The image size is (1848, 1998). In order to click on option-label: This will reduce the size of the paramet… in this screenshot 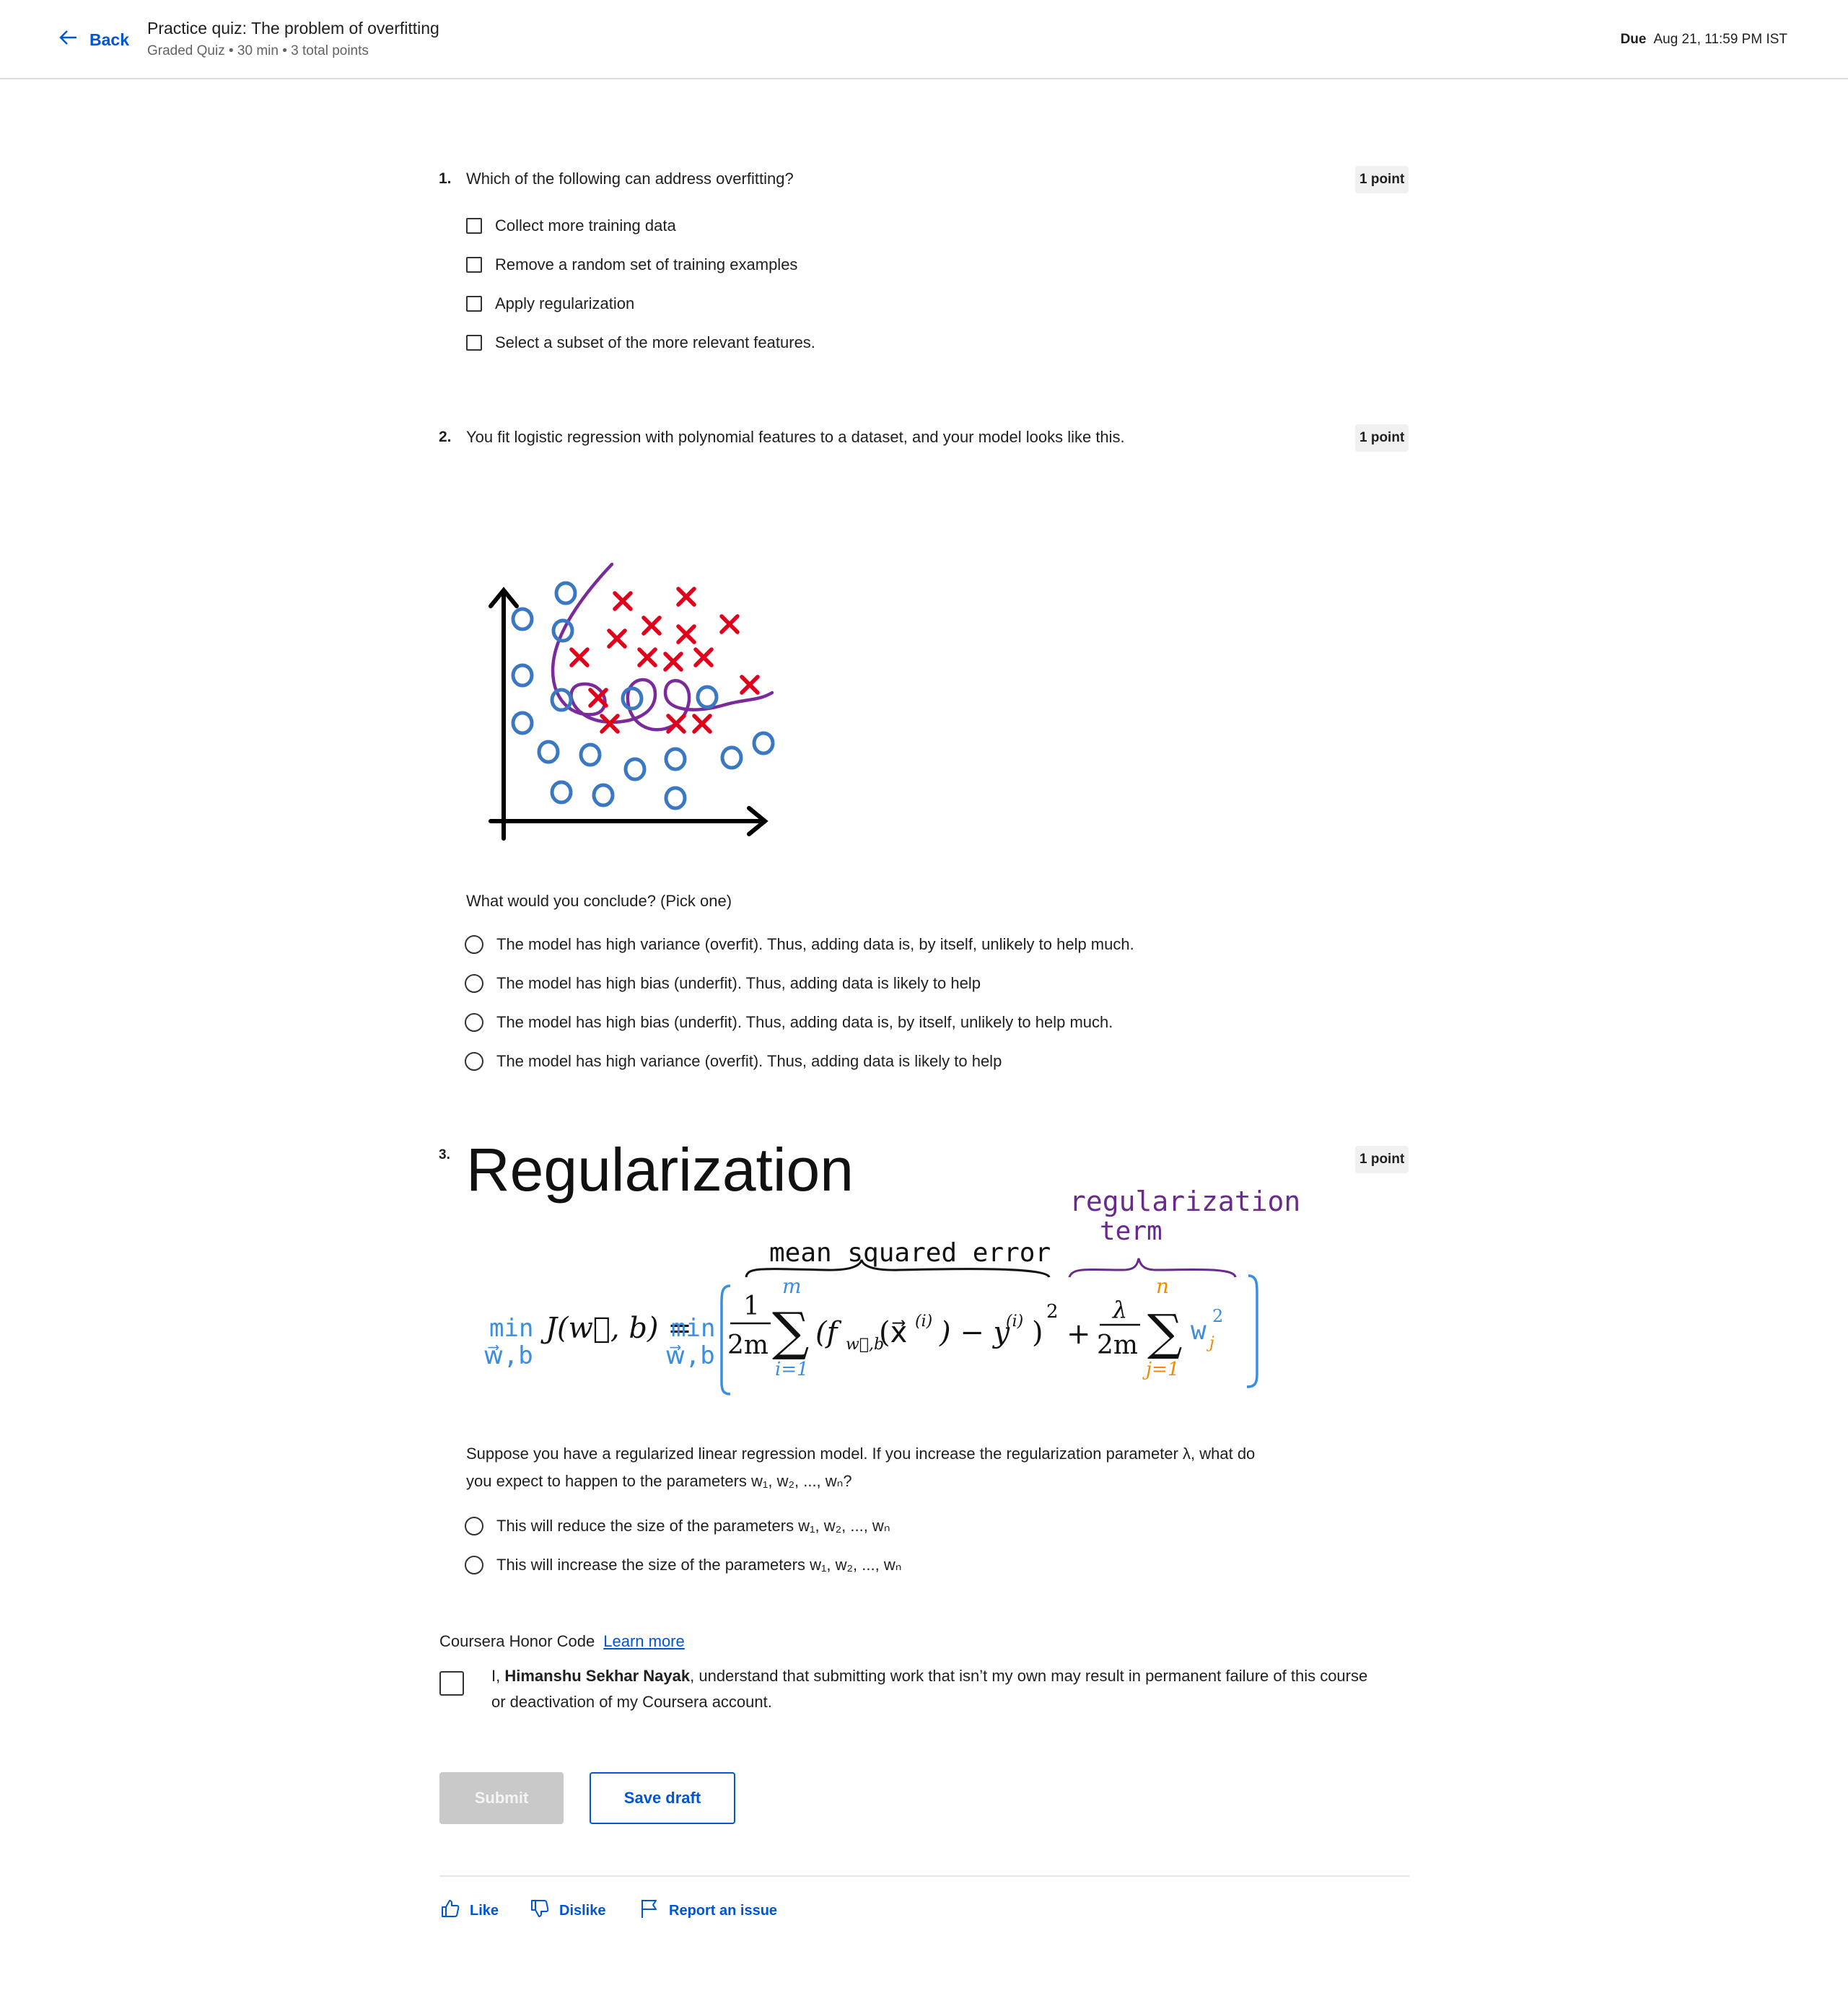, I will do `click(693, 1526)`.